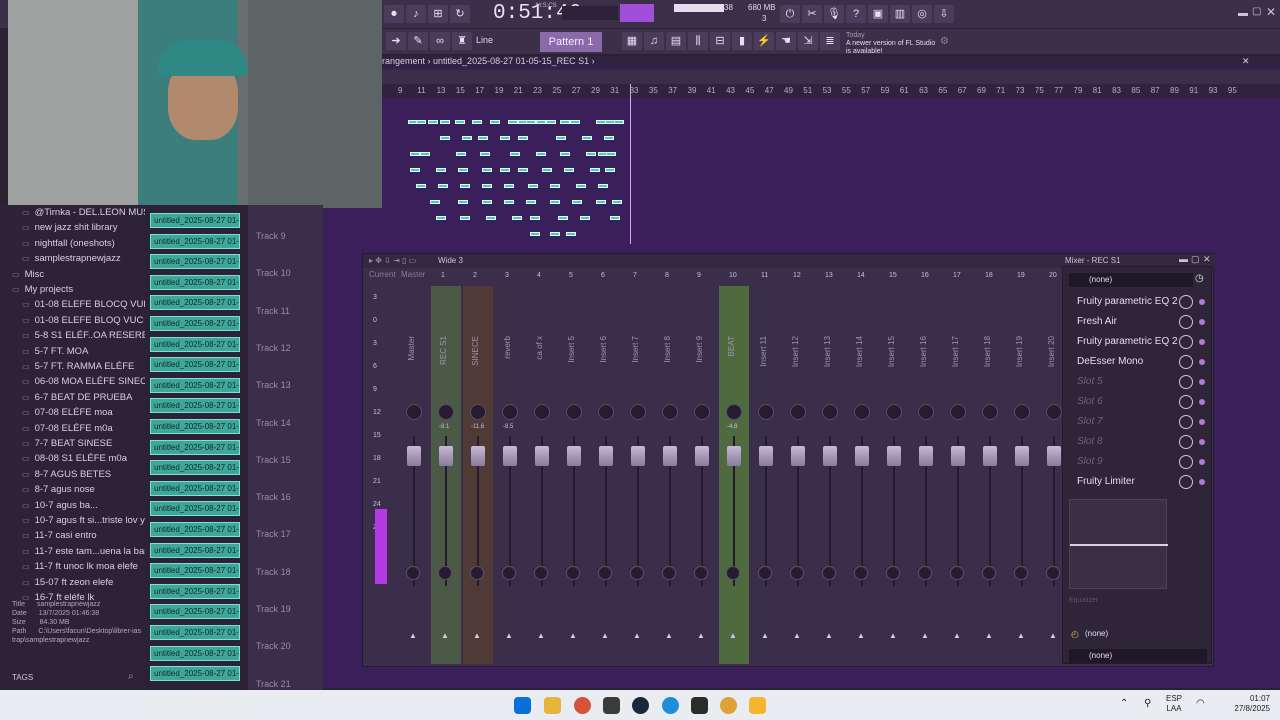  What do you see at coordinates (699, 705) in the screenshot?
I see `app-icon` at bounding box center [699, 705].